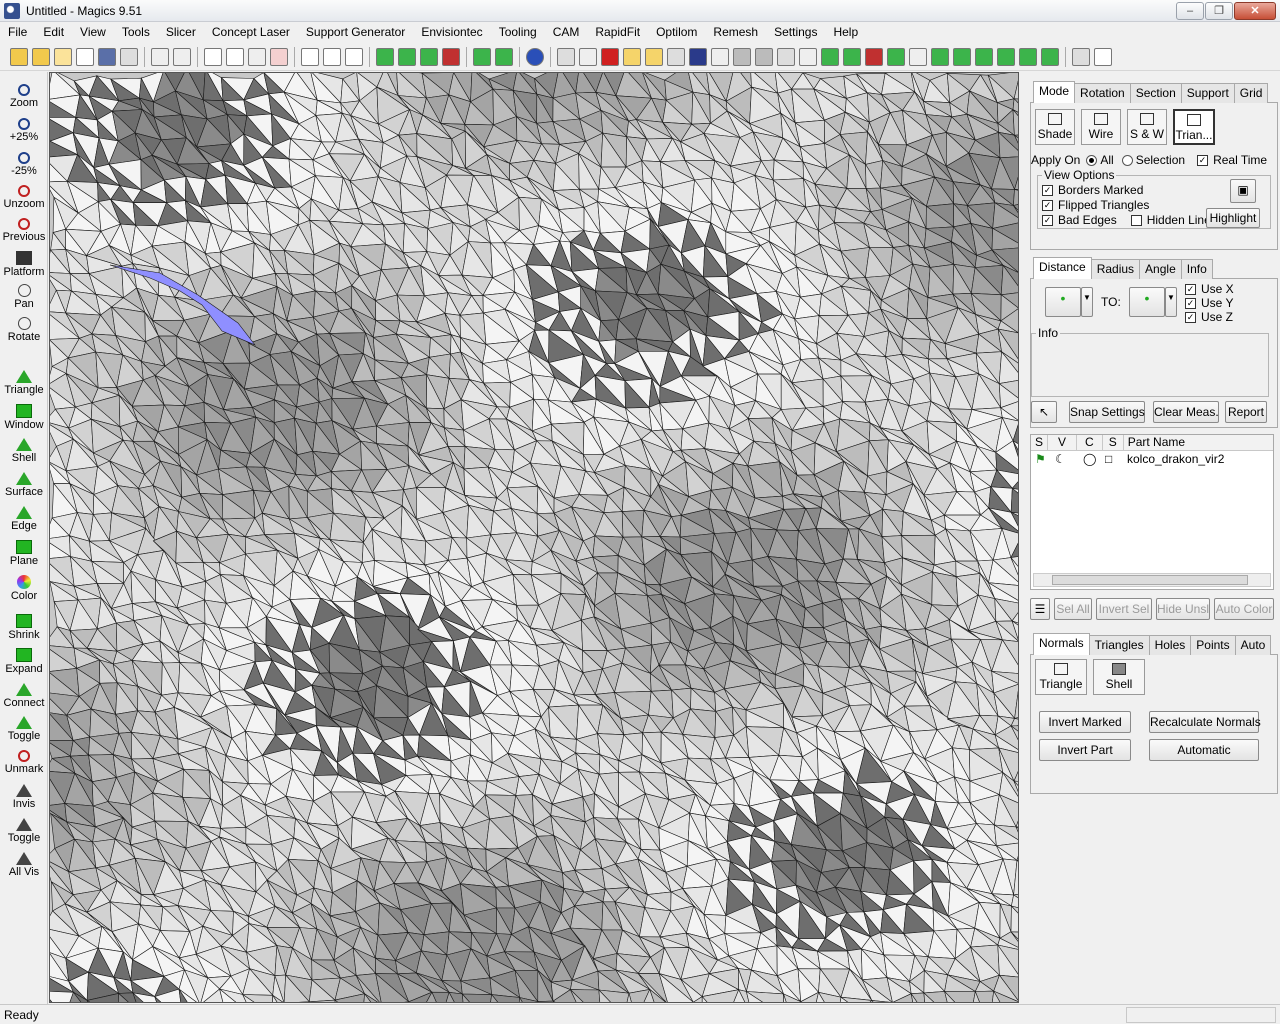 The height and width of the screenshot is (1024, 1280). I want to click on flipped-triangles-checkbox, so click(1047, 205).